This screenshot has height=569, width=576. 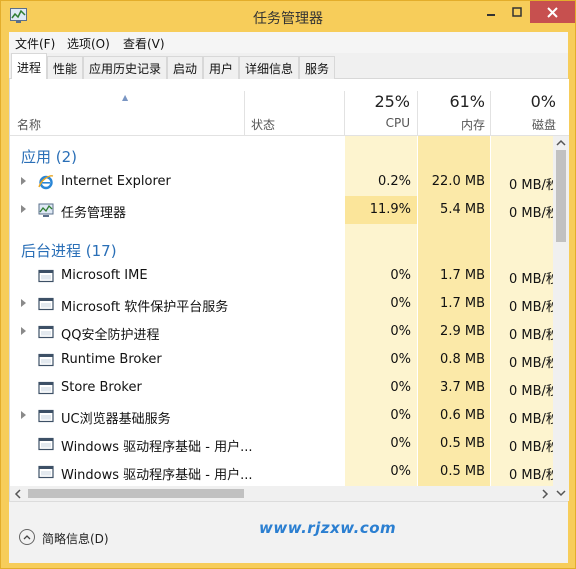 What do you see at coordinates (284, 210) in the screenshot?
I see `process-row: 任务管理器 11.9% 5.4 MB 0 MB/秒` at bounding box center [284, 210].